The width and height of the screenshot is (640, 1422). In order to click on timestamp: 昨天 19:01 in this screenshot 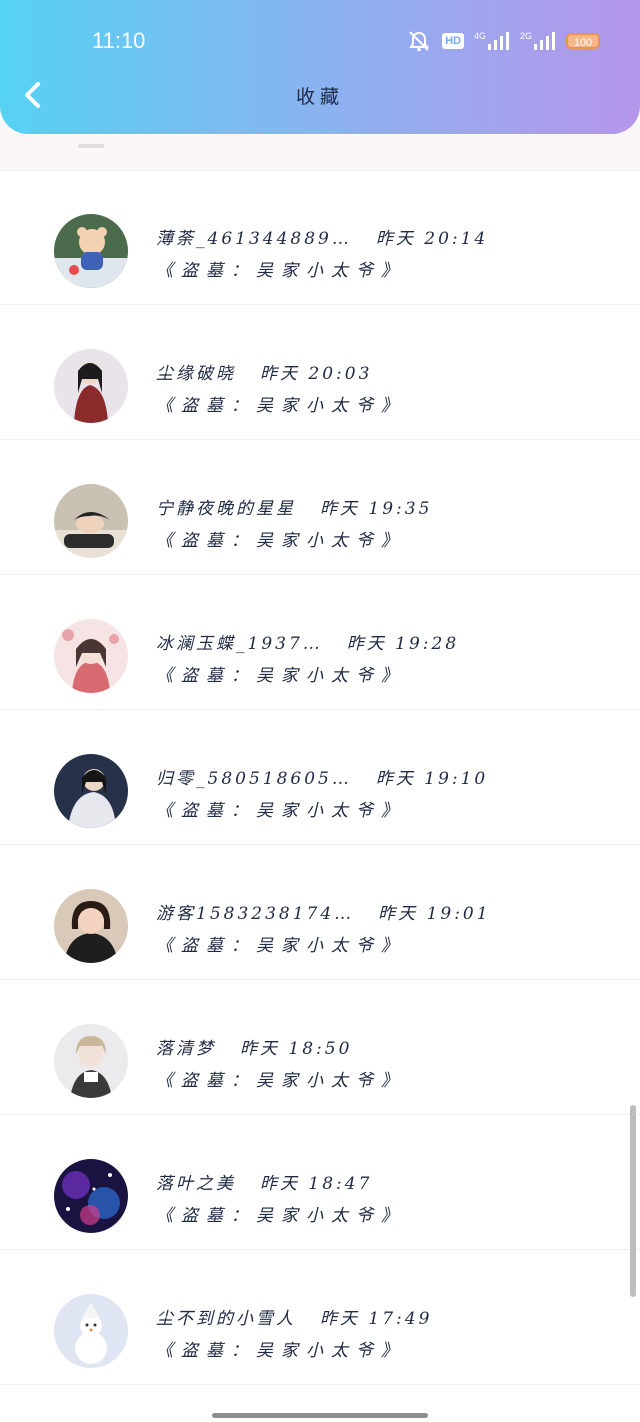, I will do `click(434, 914)`.